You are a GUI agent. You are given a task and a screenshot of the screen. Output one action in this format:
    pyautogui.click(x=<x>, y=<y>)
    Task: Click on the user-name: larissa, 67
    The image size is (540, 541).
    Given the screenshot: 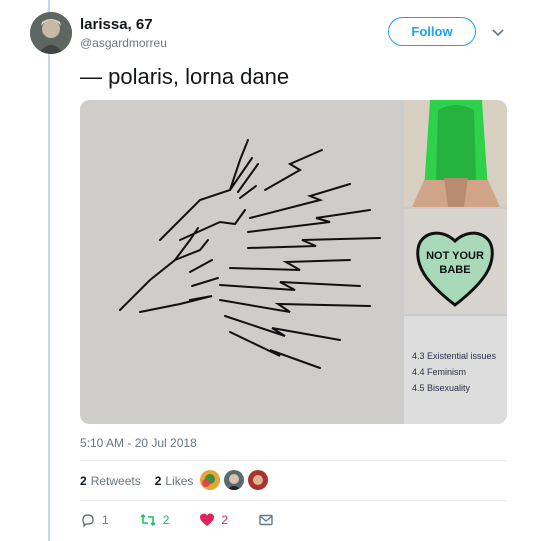 What is the action you would take?
    pyautogui.click(x=116, y=24)
    